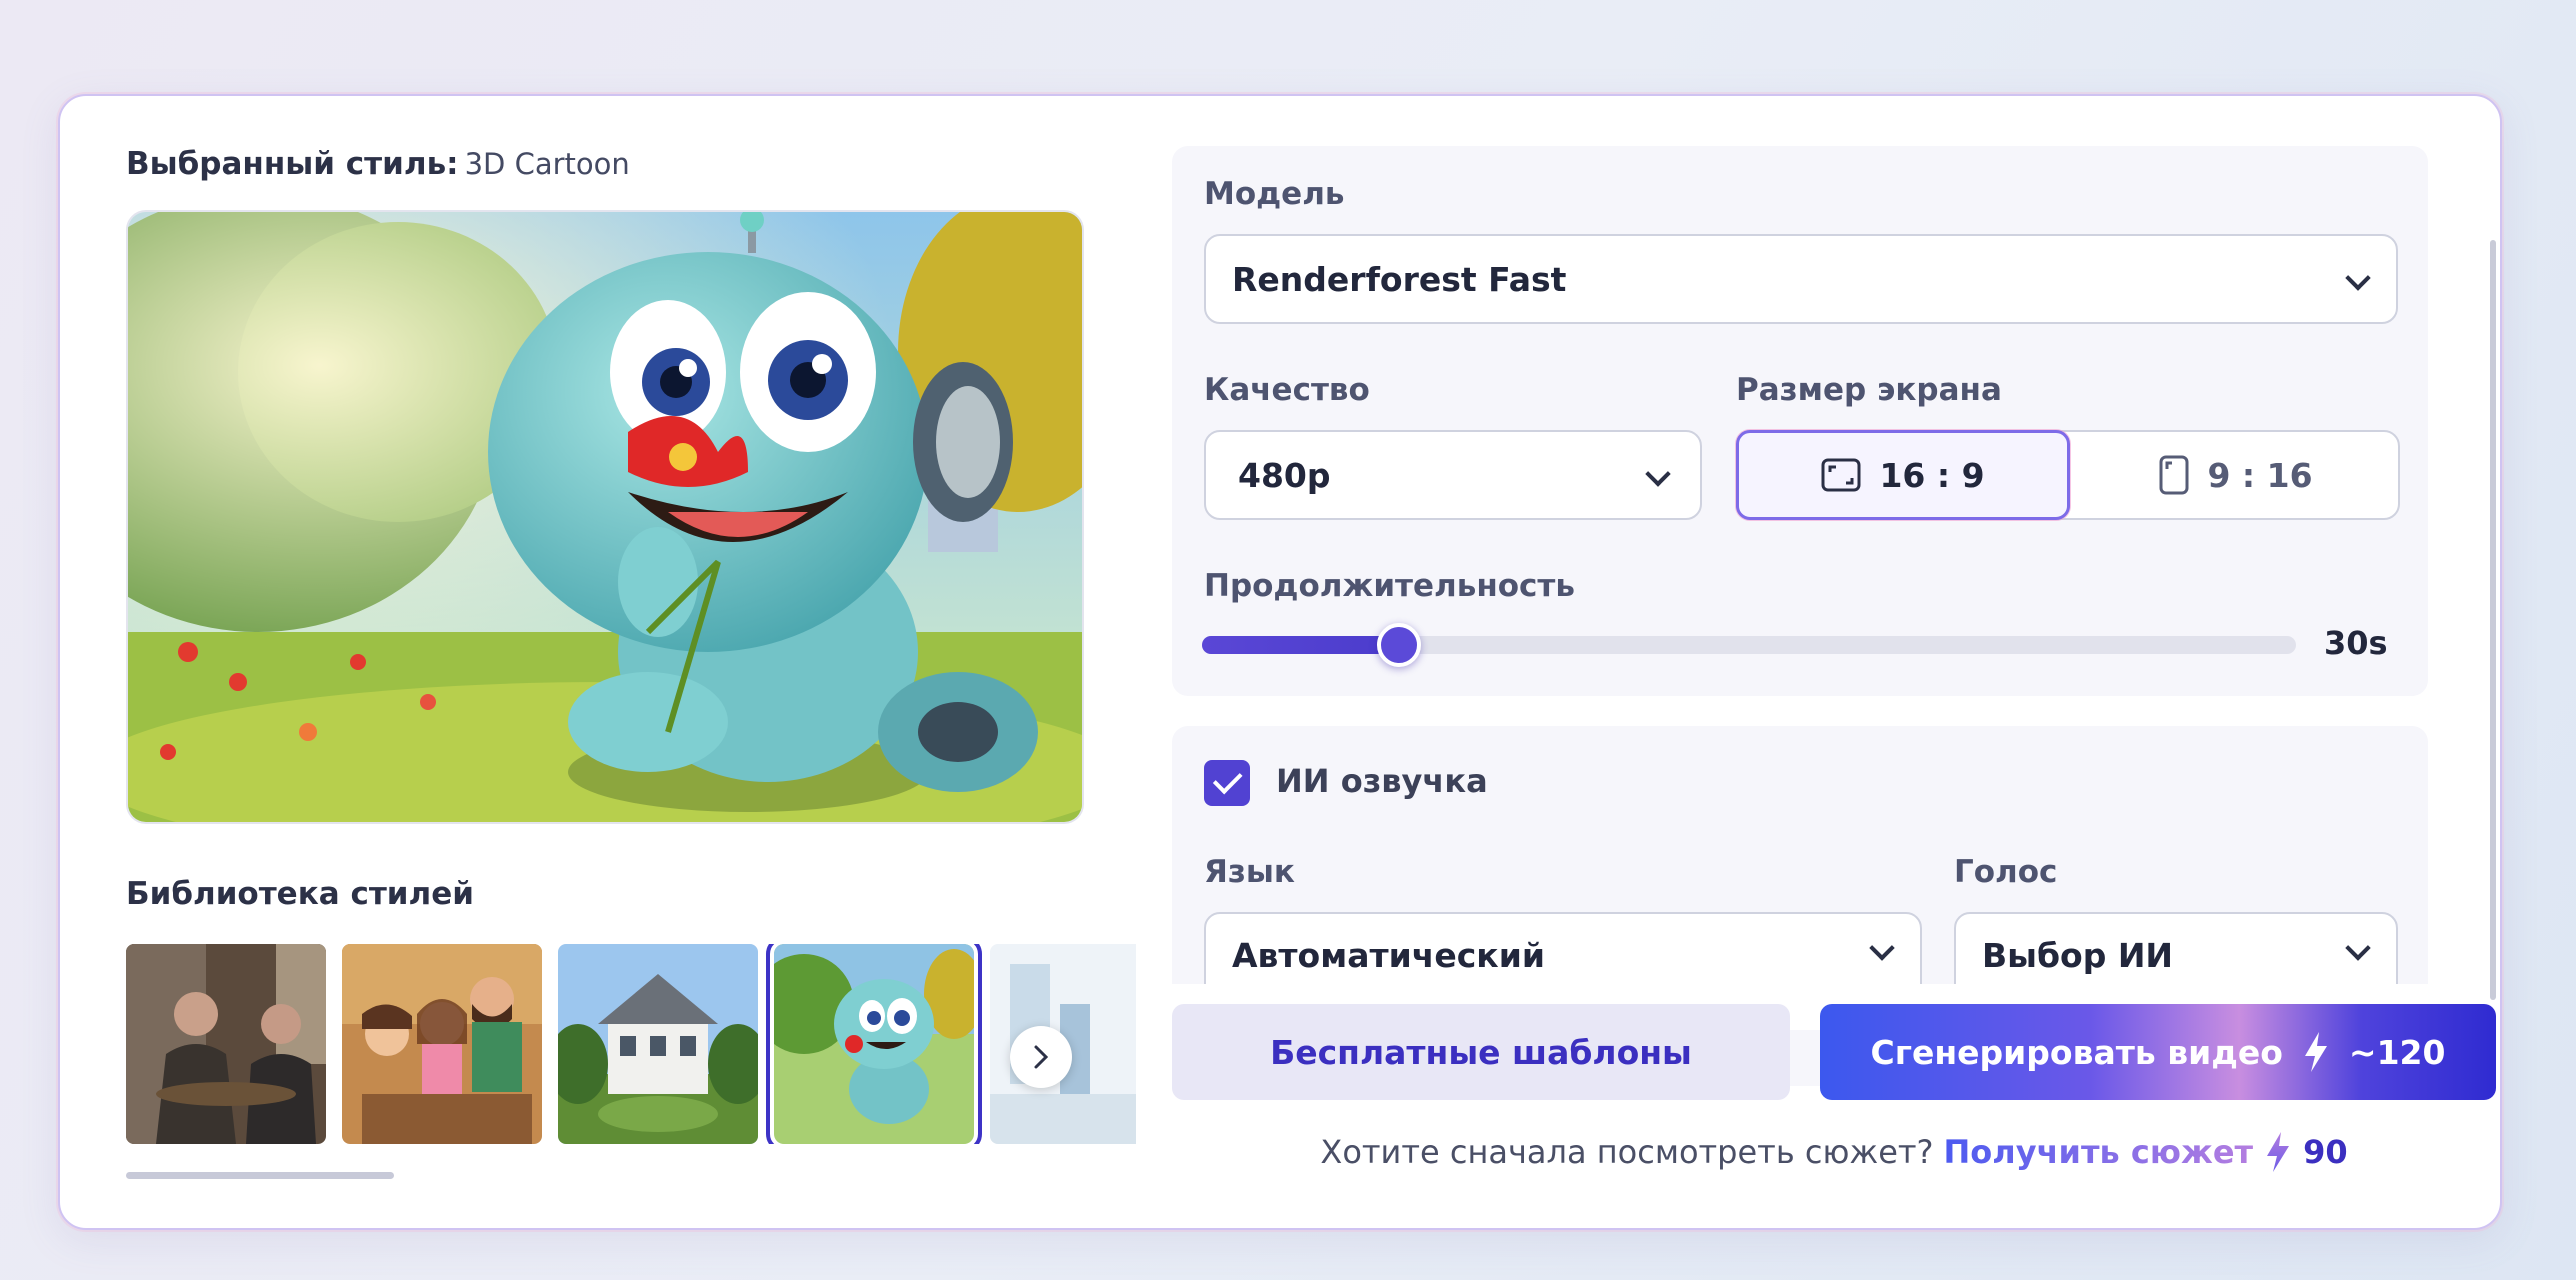  I want to click on screen-size-label: Размер экрана, so click(1869, 390).